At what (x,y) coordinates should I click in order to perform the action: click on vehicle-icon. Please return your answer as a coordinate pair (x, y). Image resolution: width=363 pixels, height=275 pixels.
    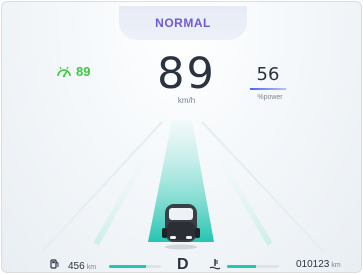
    Looking at the image, I should click on (181, 227).